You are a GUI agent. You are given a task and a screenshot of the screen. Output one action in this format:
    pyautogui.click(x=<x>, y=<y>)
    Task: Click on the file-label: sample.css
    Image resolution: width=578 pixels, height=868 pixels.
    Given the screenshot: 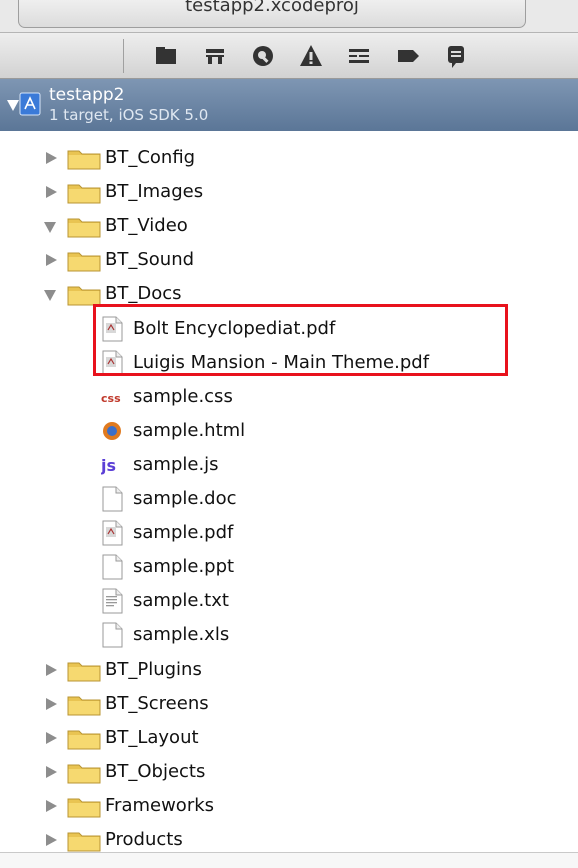 What is the action you would take?
    pyautogui.click(x=183, y=396)
    